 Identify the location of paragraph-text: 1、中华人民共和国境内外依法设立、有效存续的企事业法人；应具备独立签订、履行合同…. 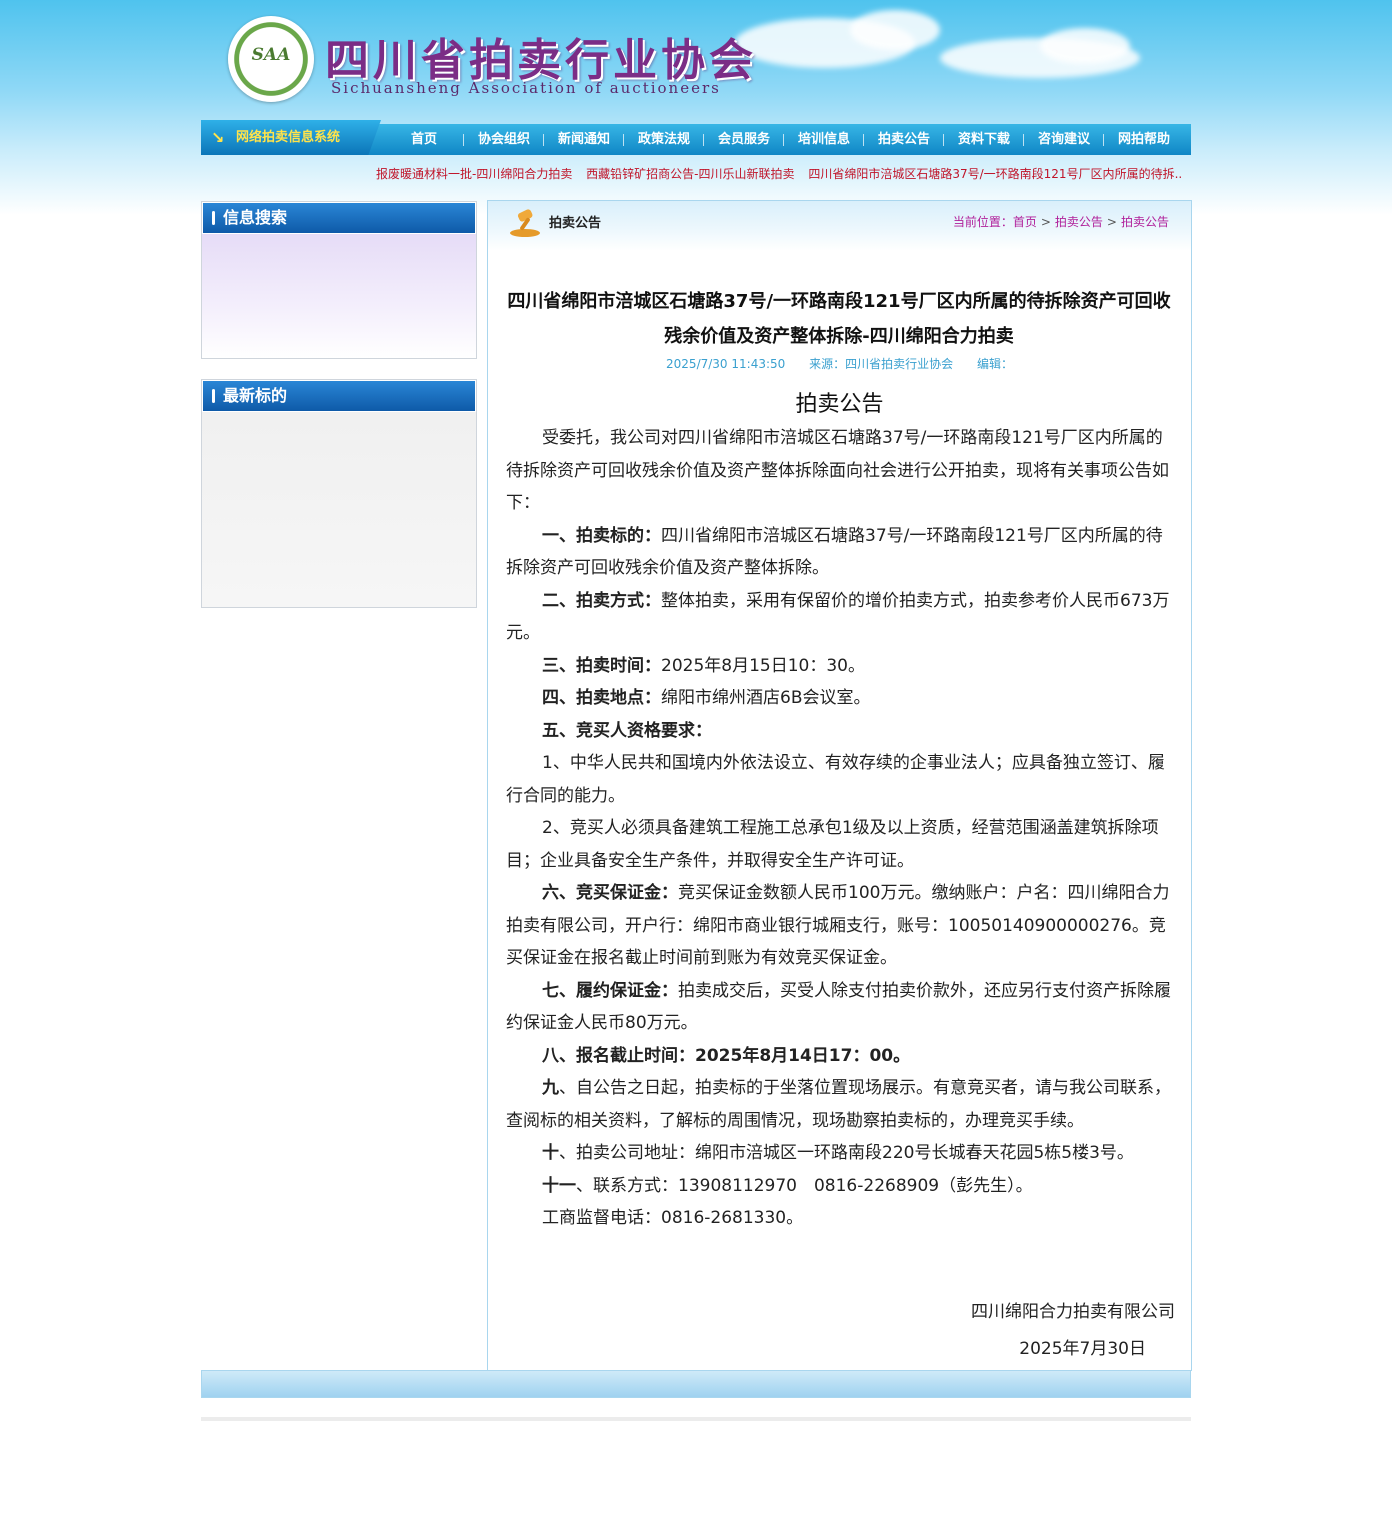
(835, 779).